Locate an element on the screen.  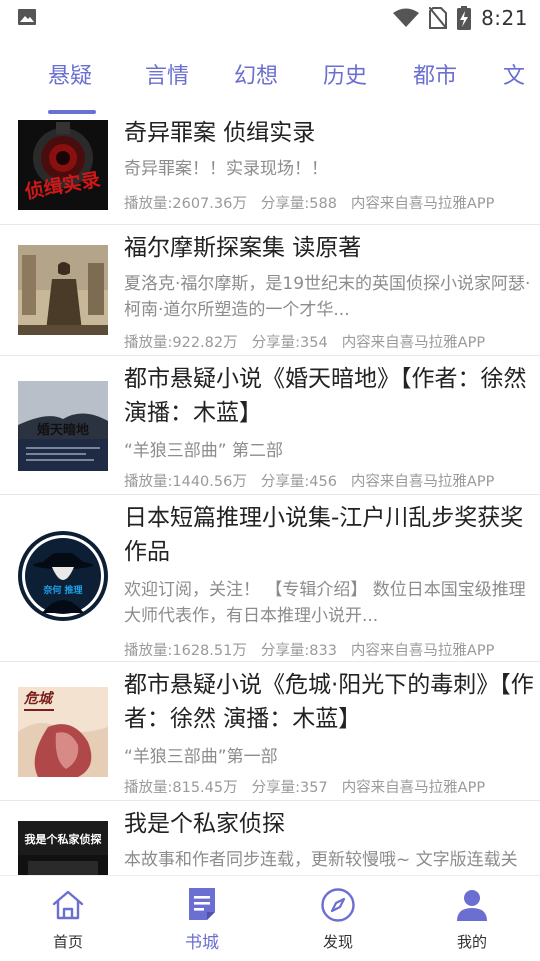
nav-home: 首页 is located at coordinates (68, 918).